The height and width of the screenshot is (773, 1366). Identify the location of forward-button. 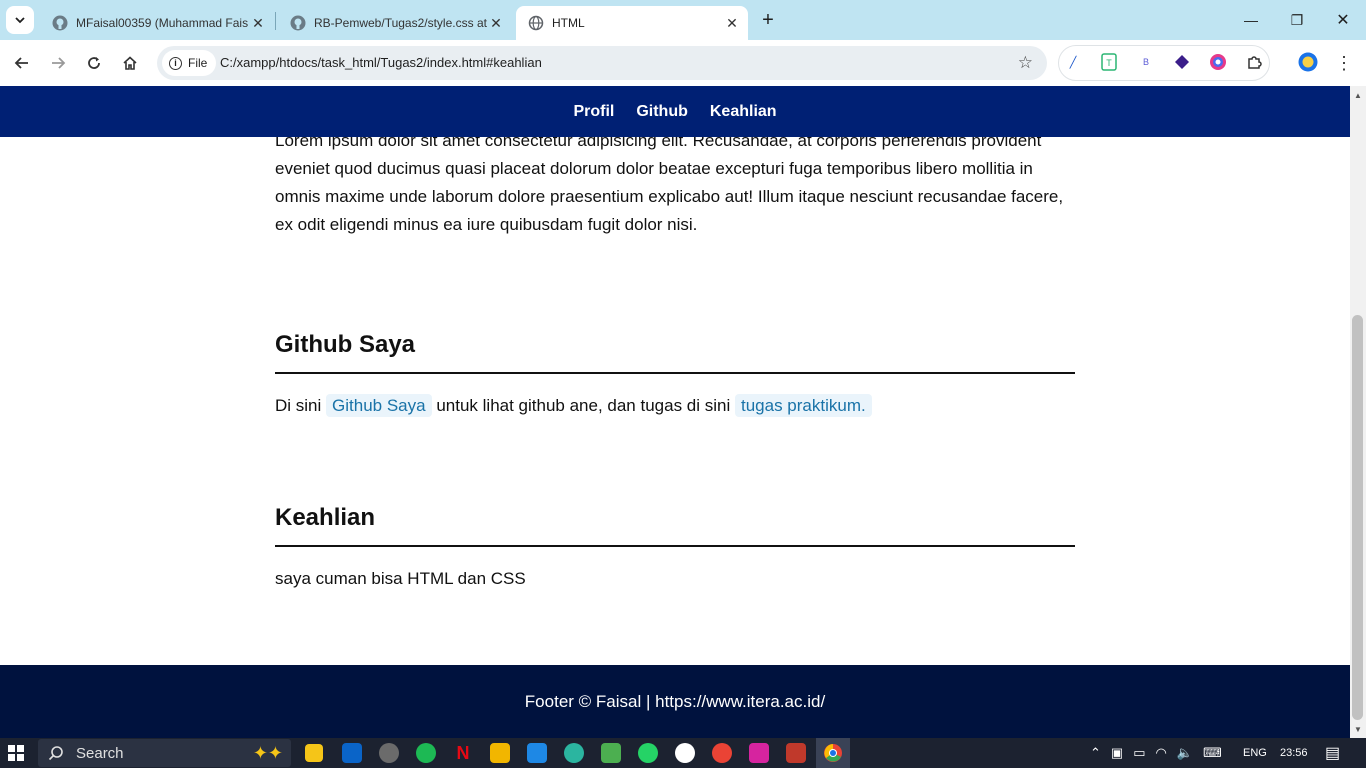
(58, 63).